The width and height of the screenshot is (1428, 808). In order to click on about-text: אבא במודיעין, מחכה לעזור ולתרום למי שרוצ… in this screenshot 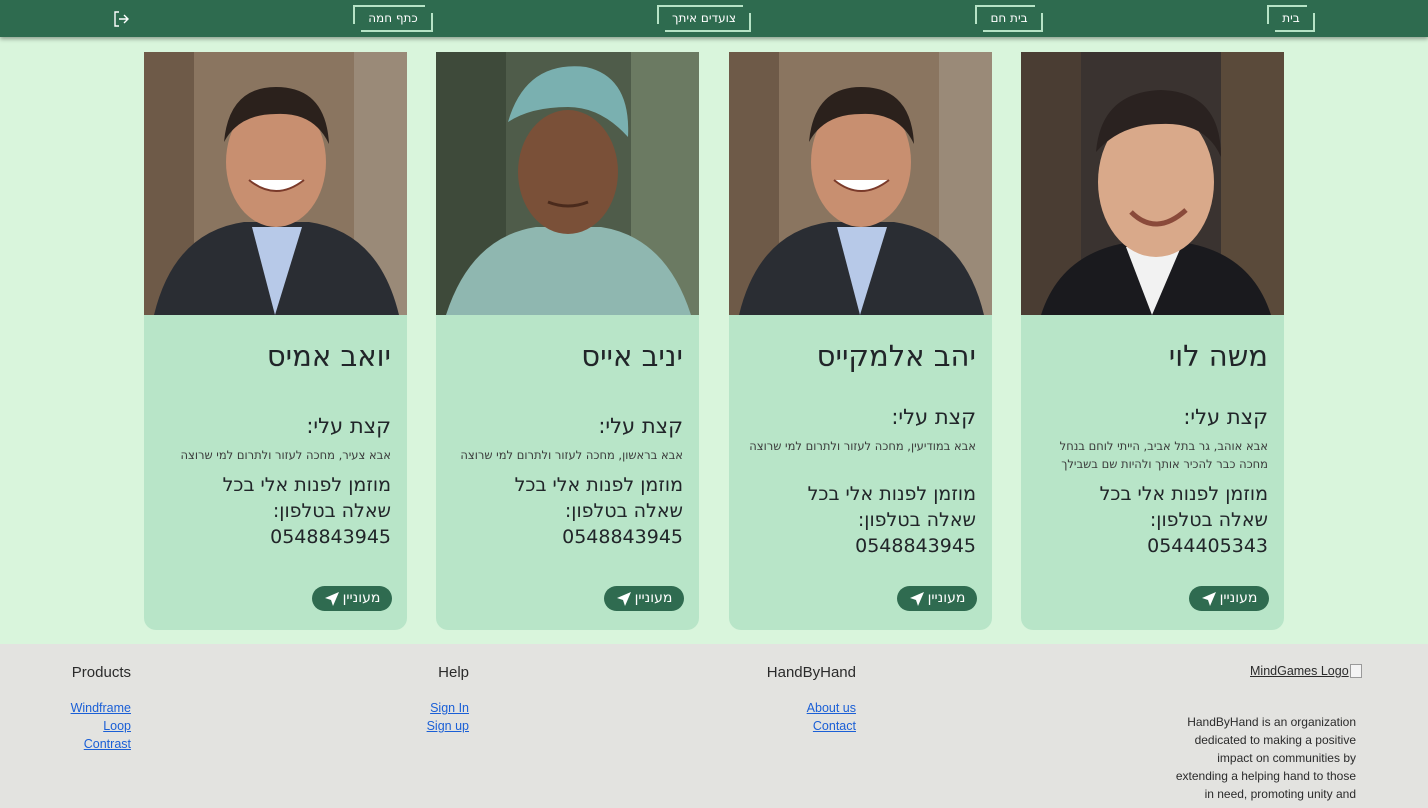, I will do `click(862, 446)`.